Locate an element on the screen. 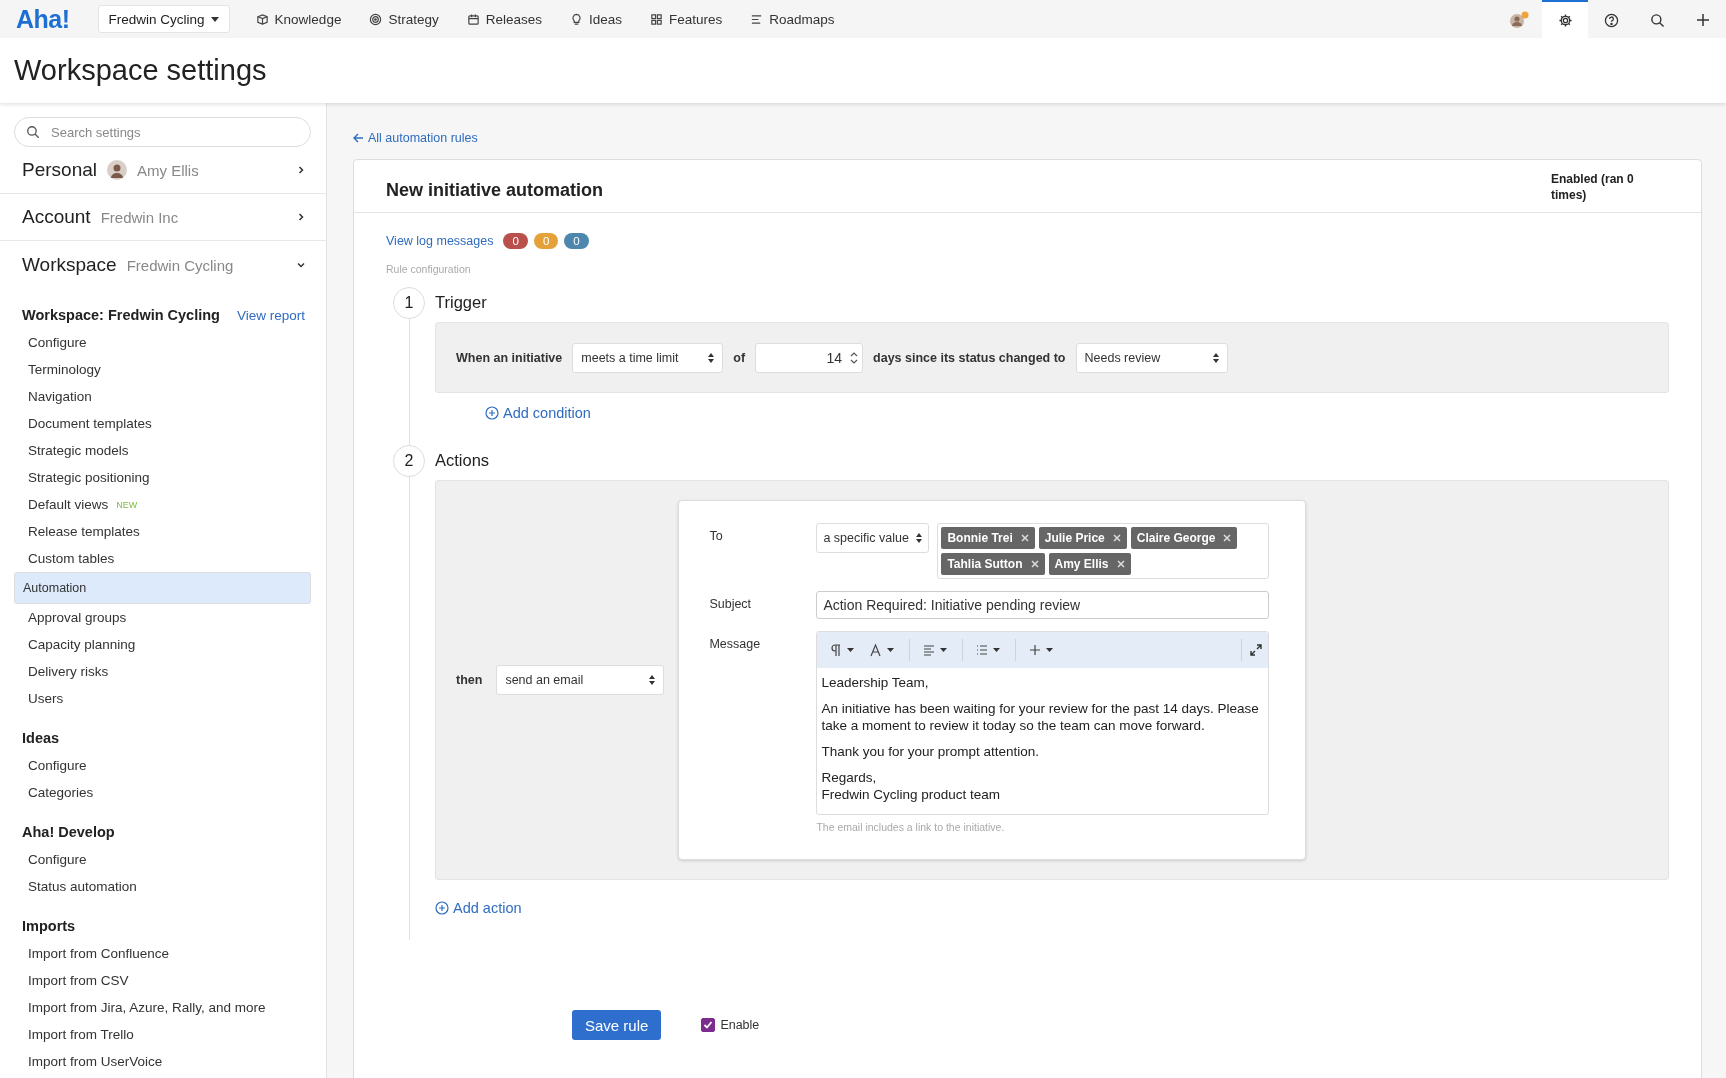  add-condition-link: Add condition is located at coordinates (1077, 413).